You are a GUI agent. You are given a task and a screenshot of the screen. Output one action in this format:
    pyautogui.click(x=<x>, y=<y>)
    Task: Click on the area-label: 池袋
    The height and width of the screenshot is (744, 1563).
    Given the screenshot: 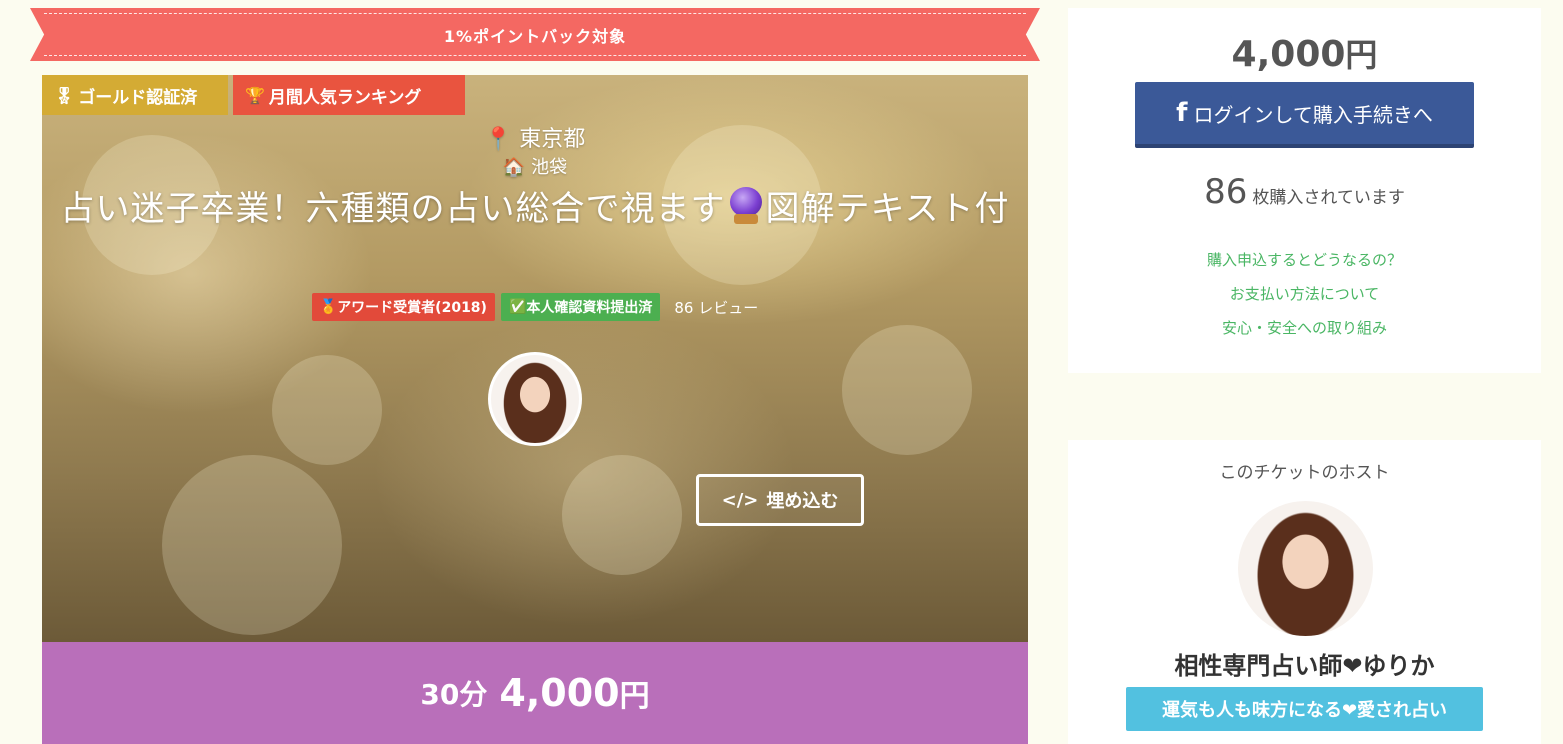 What is the action you would take?
    pyautogui.click(x=549, y=167)
    